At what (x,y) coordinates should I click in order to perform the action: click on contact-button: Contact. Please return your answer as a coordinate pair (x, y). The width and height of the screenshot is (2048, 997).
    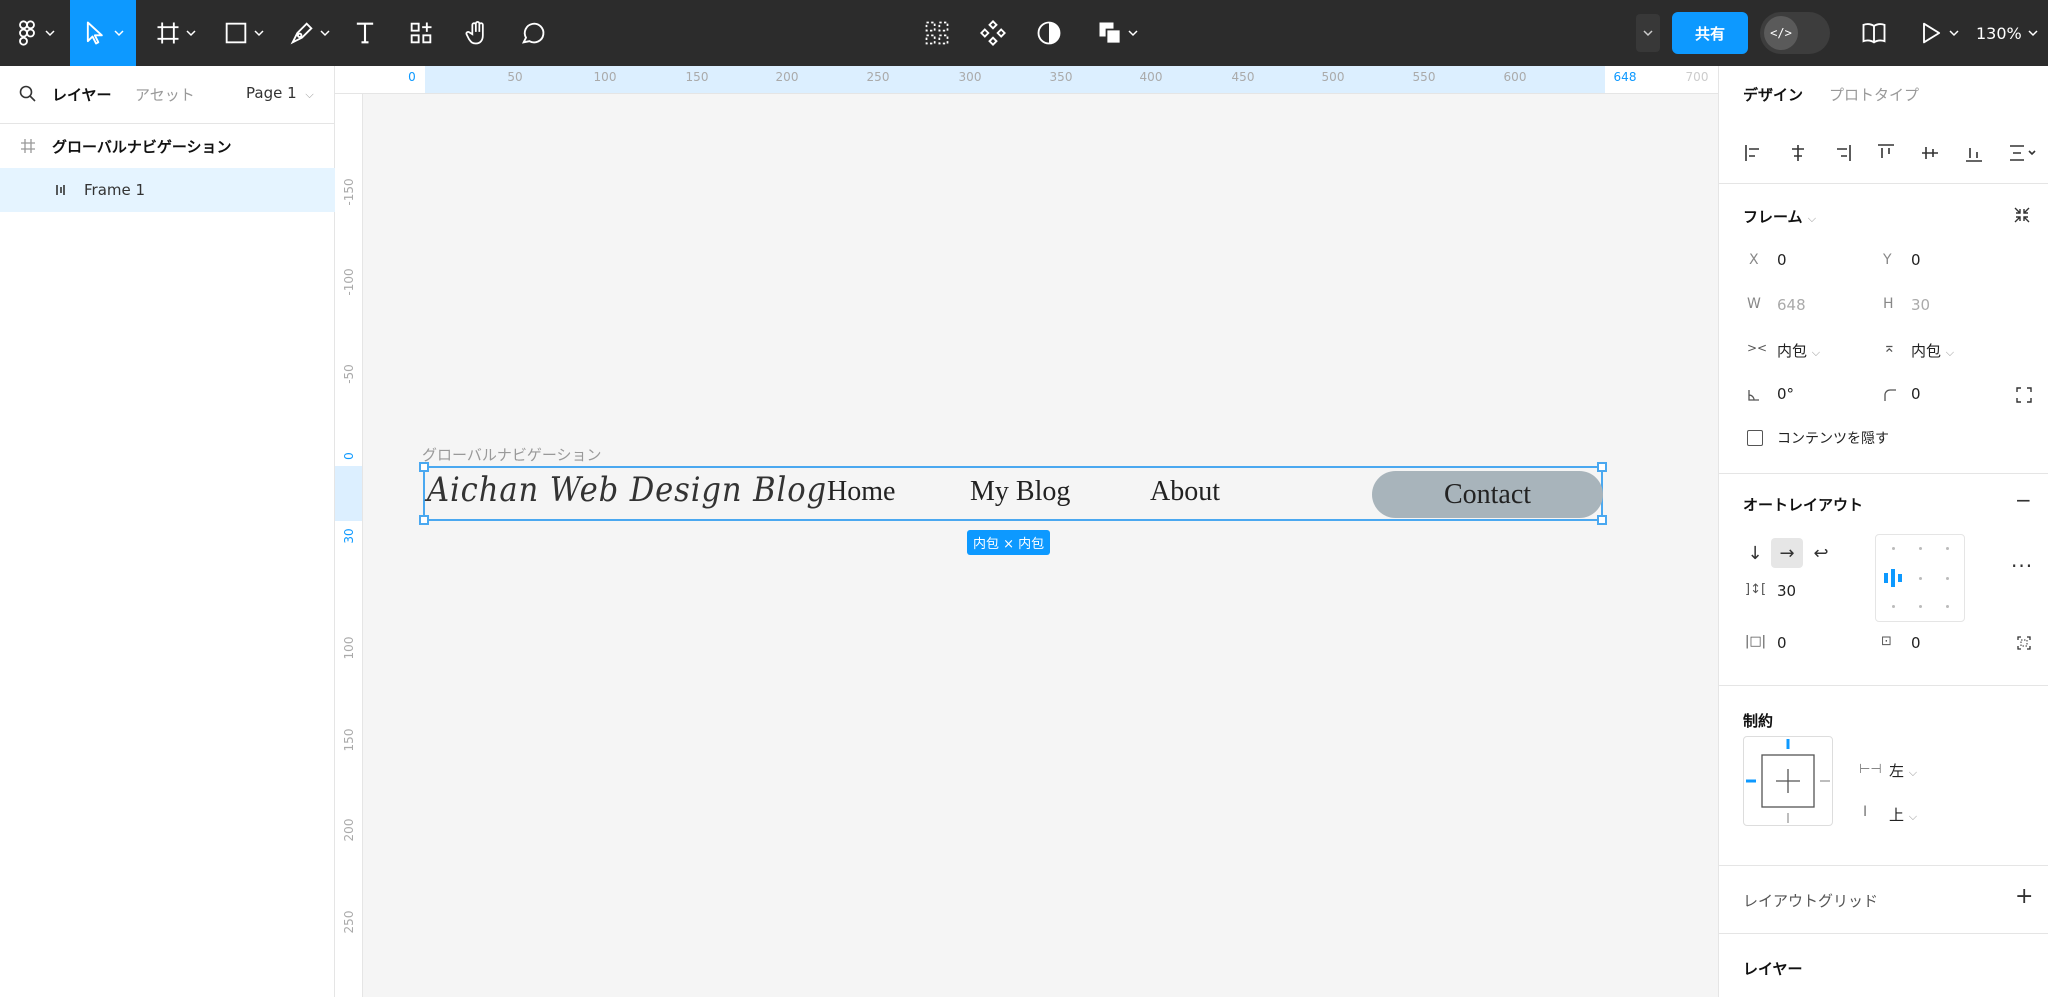
    Looking at the image, I should click on (1487, 494).